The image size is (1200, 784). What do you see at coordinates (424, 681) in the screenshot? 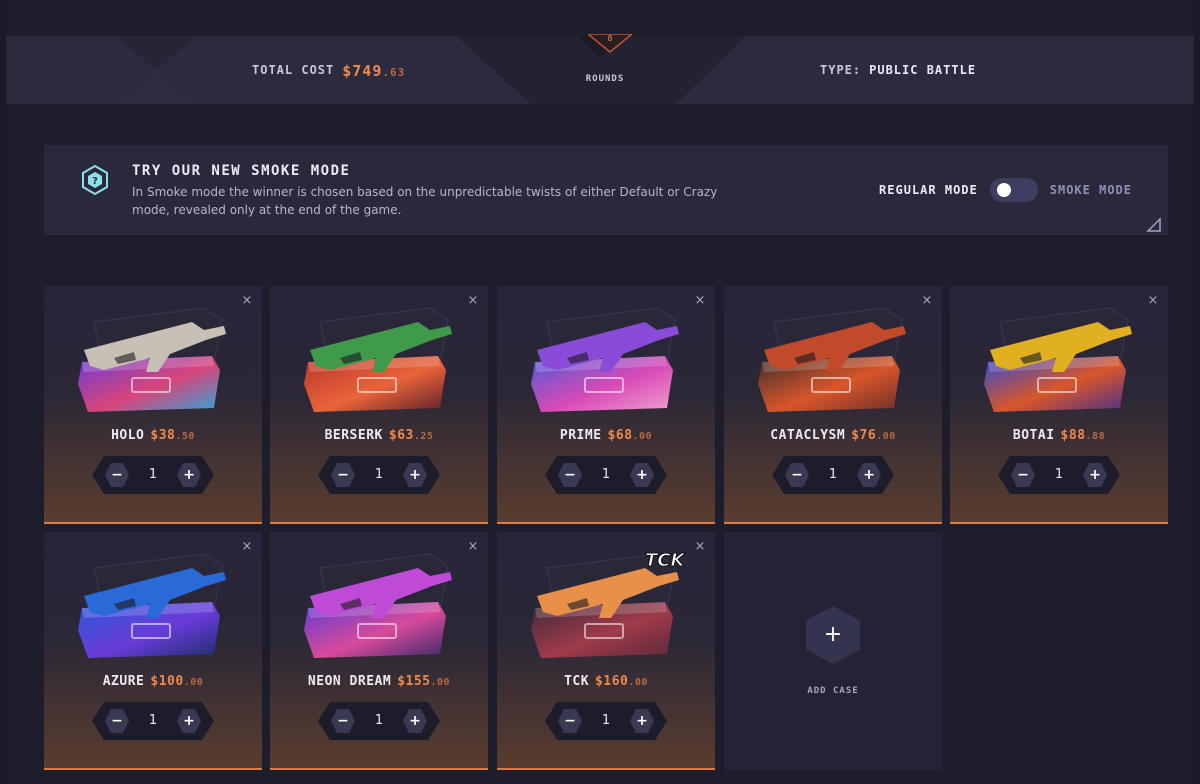
I see `case-price: $155.00` at bounding box center [424, 681].